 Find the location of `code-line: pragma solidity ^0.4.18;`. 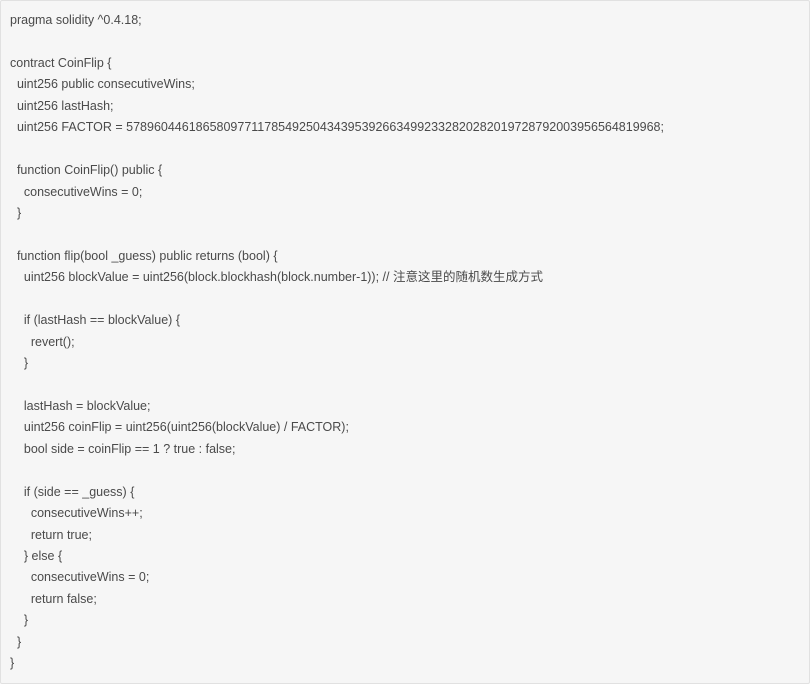

code-line: pragma solidity ^0.4.18; is located at coordinates (76, 20).